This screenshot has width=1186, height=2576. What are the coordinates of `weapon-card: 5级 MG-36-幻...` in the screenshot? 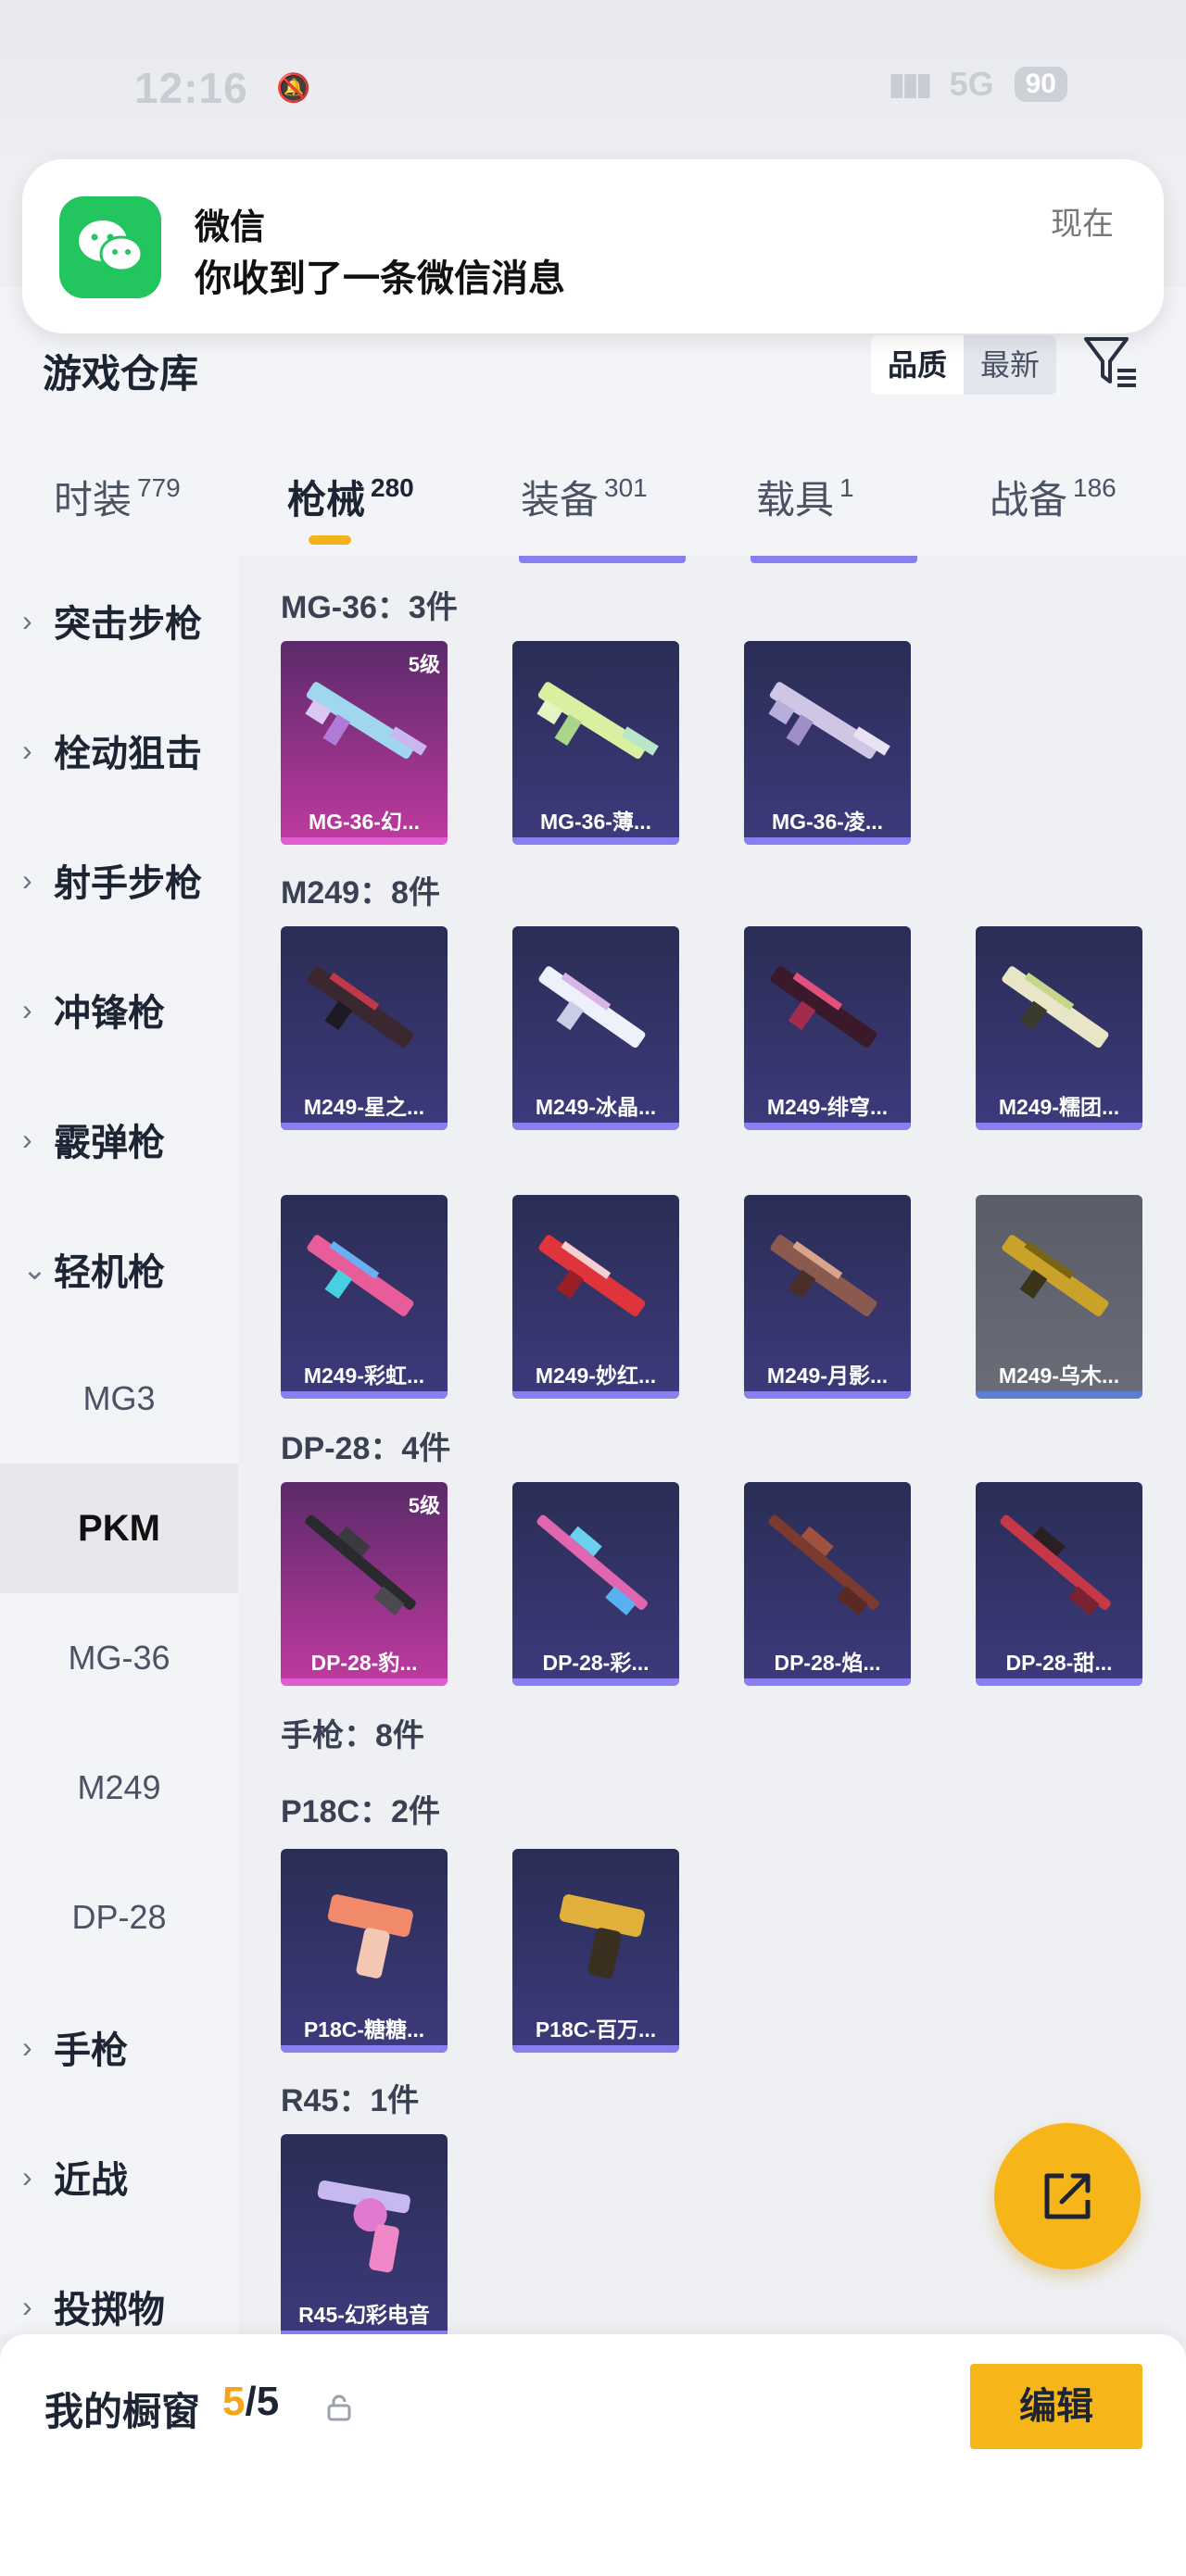 It's located at (364, 743).